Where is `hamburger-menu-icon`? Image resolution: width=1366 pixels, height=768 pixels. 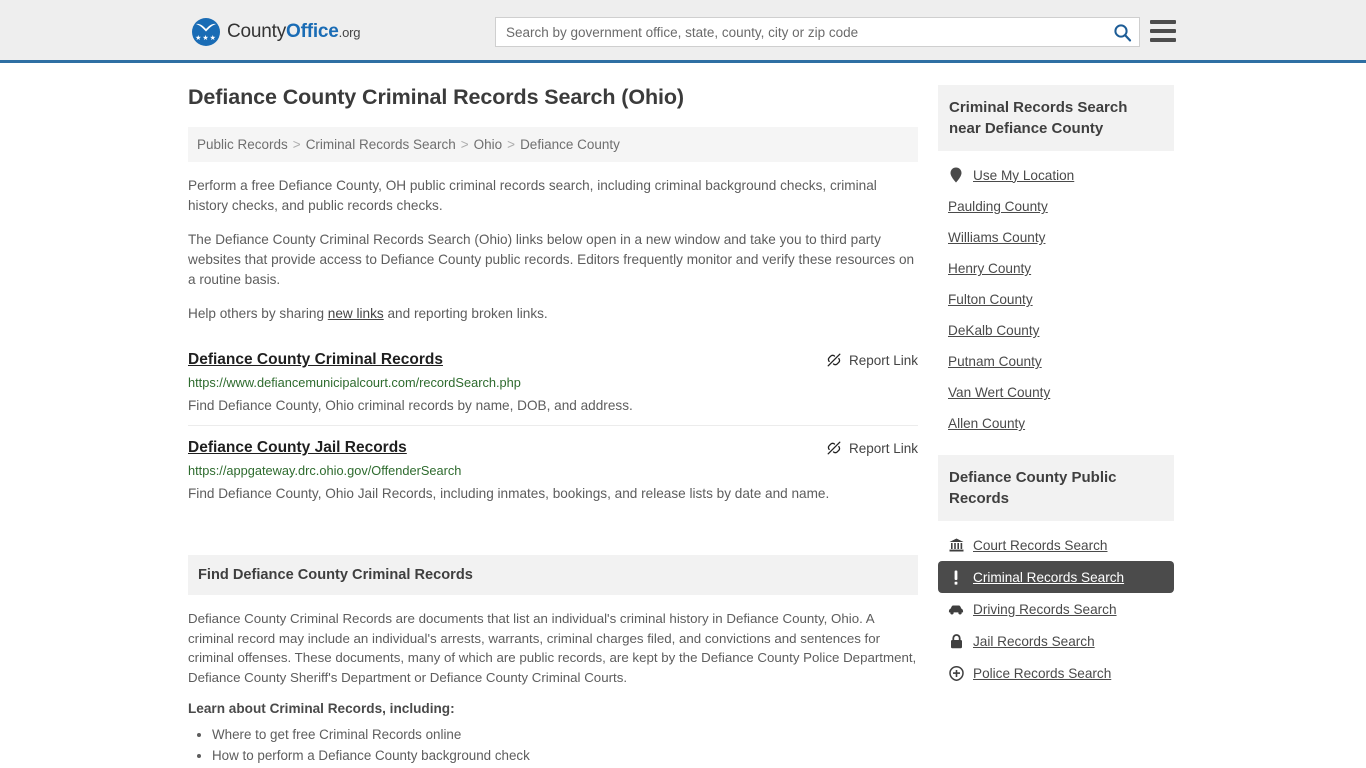 hamburger-menu-icon is located at coordinates (1163, 31).